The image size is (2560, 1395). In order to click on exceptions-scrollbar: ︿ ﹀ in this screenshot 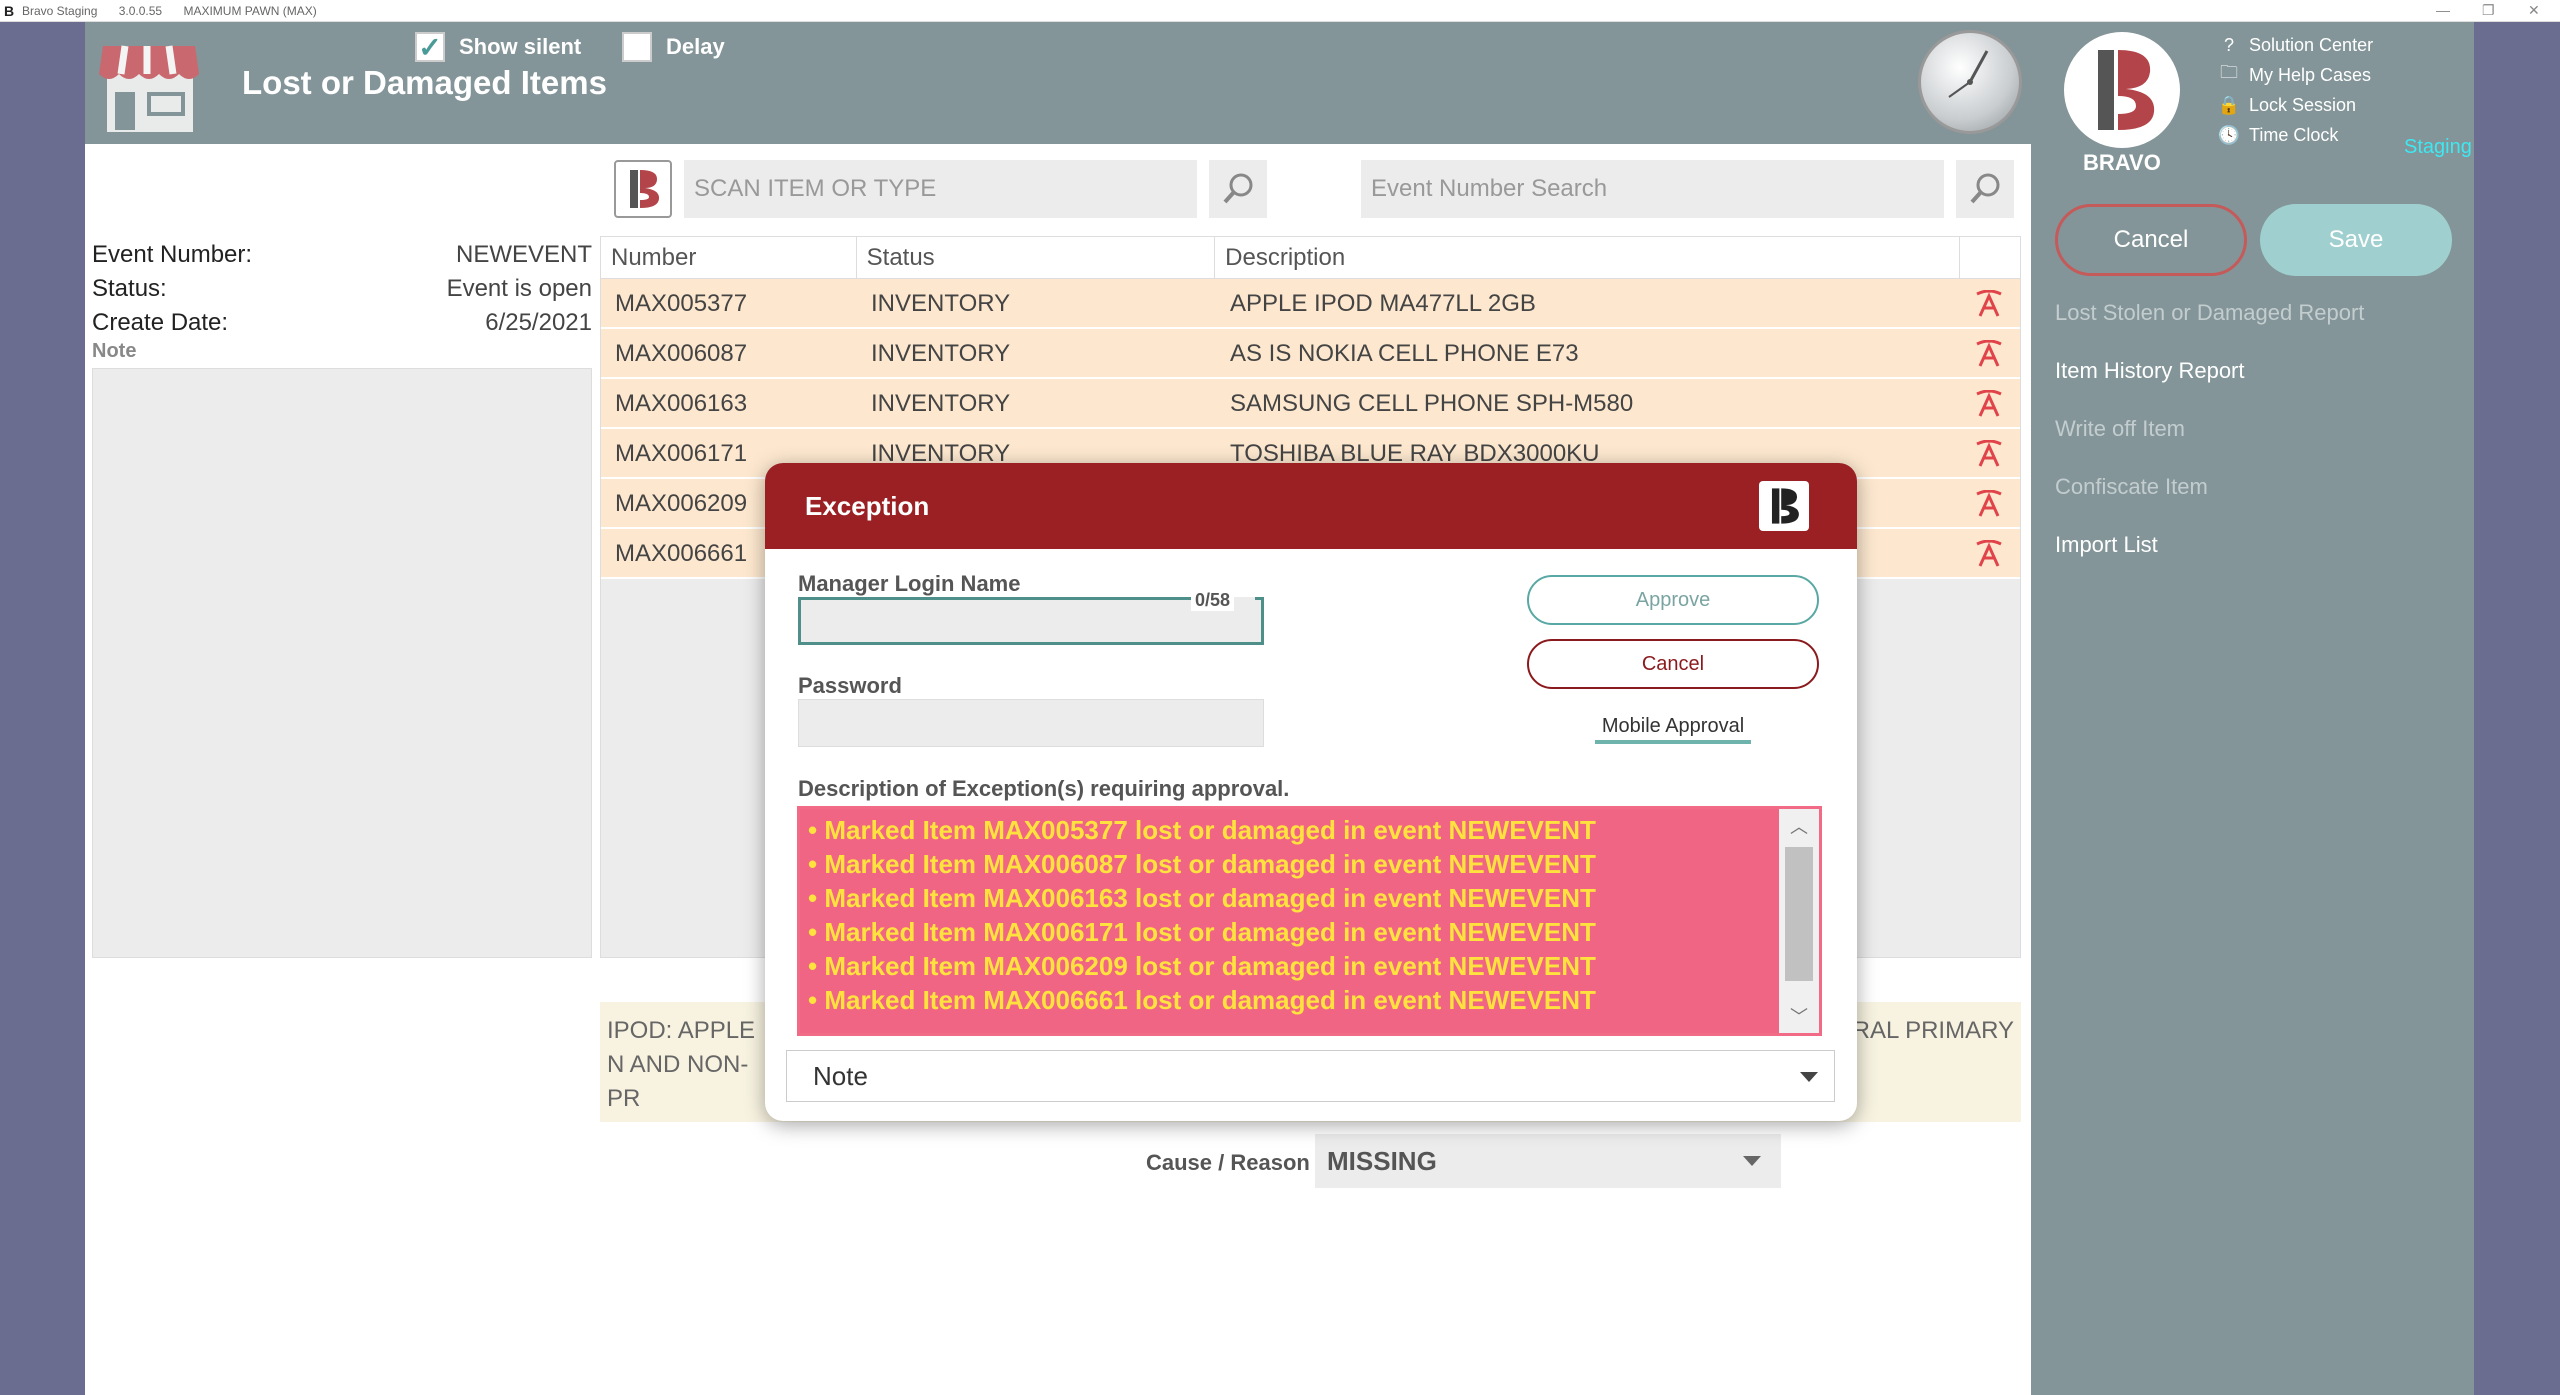, I will do `click(1799, 921)`.